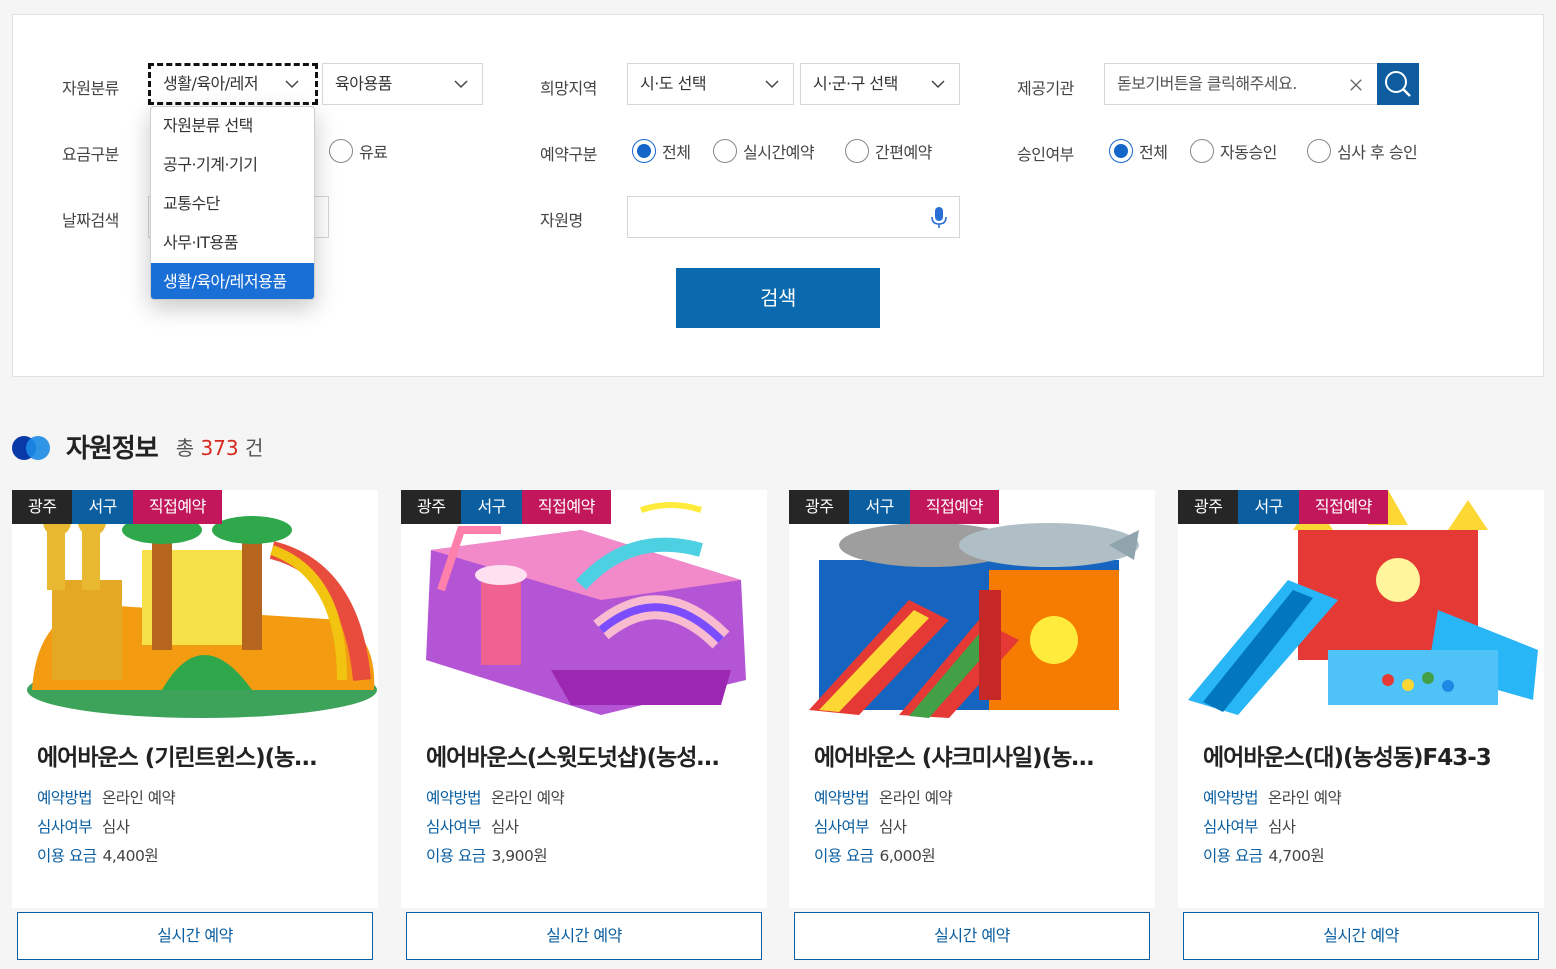 This screenshot has height=969, width=1556. Describe the element at coordinates (130, 856) in the screenshot. I see `fee-value: 4,400원` at that location.